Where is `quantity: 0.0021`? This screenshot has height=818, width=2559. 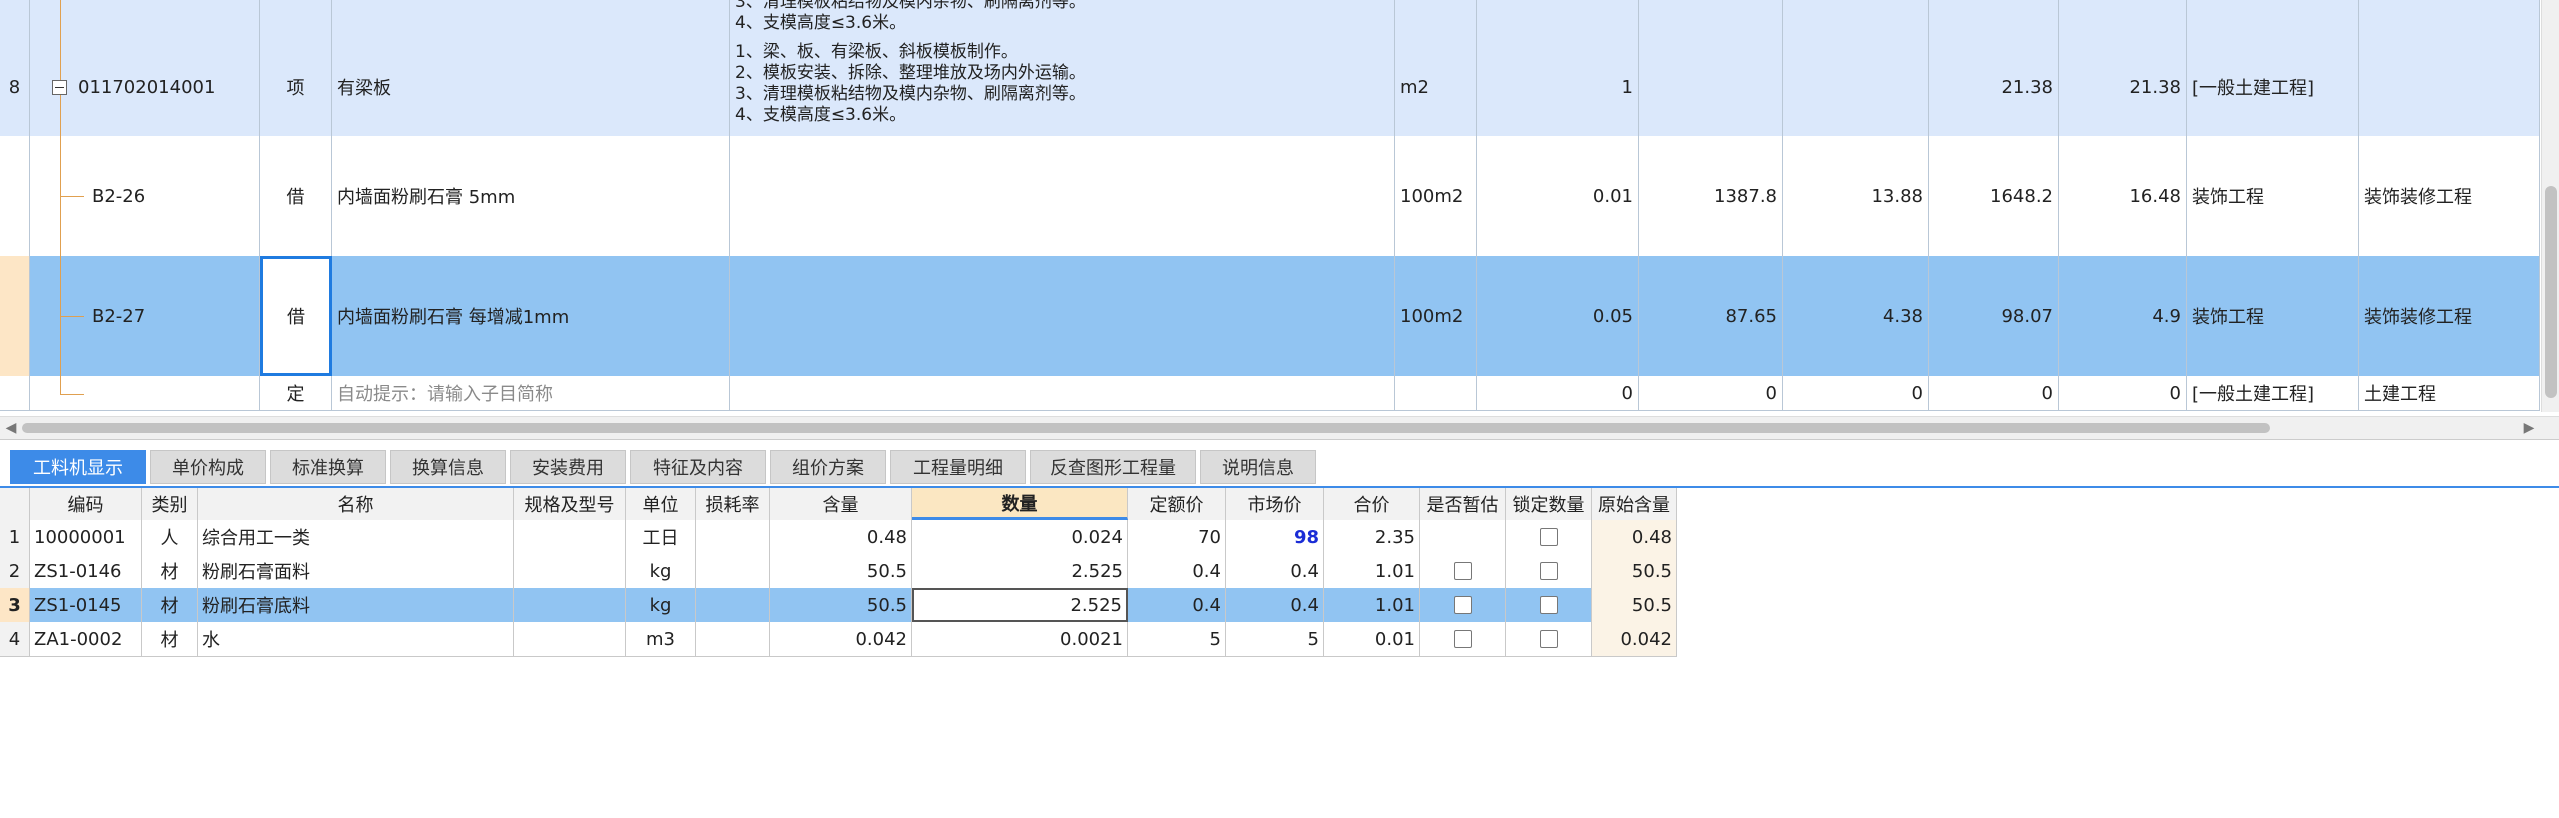
quantity: 0.0021 is located at coordinates (1020, 639).